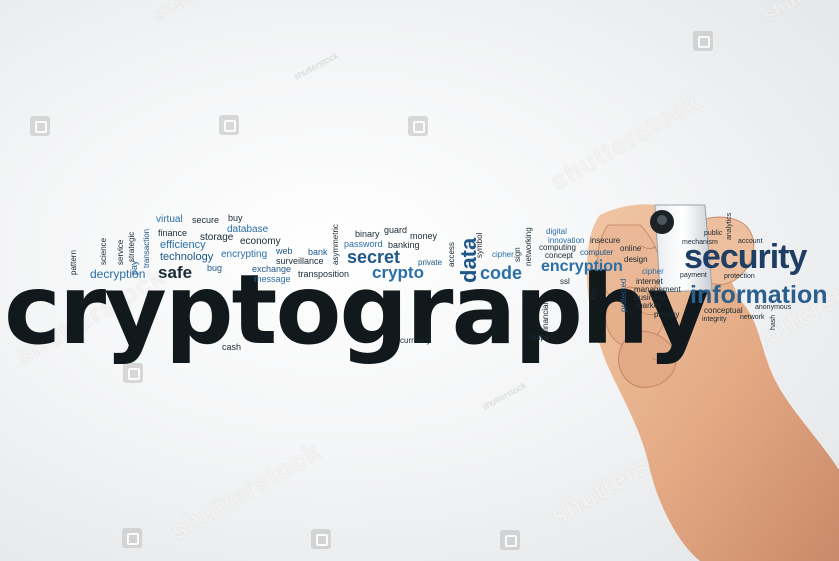 The height and width of the screenshot is (561, 839). What do you see at coordinates (653, 271) in the screenshot?
I see `word-cipher2: cipher` at bounding box center [653, 271].